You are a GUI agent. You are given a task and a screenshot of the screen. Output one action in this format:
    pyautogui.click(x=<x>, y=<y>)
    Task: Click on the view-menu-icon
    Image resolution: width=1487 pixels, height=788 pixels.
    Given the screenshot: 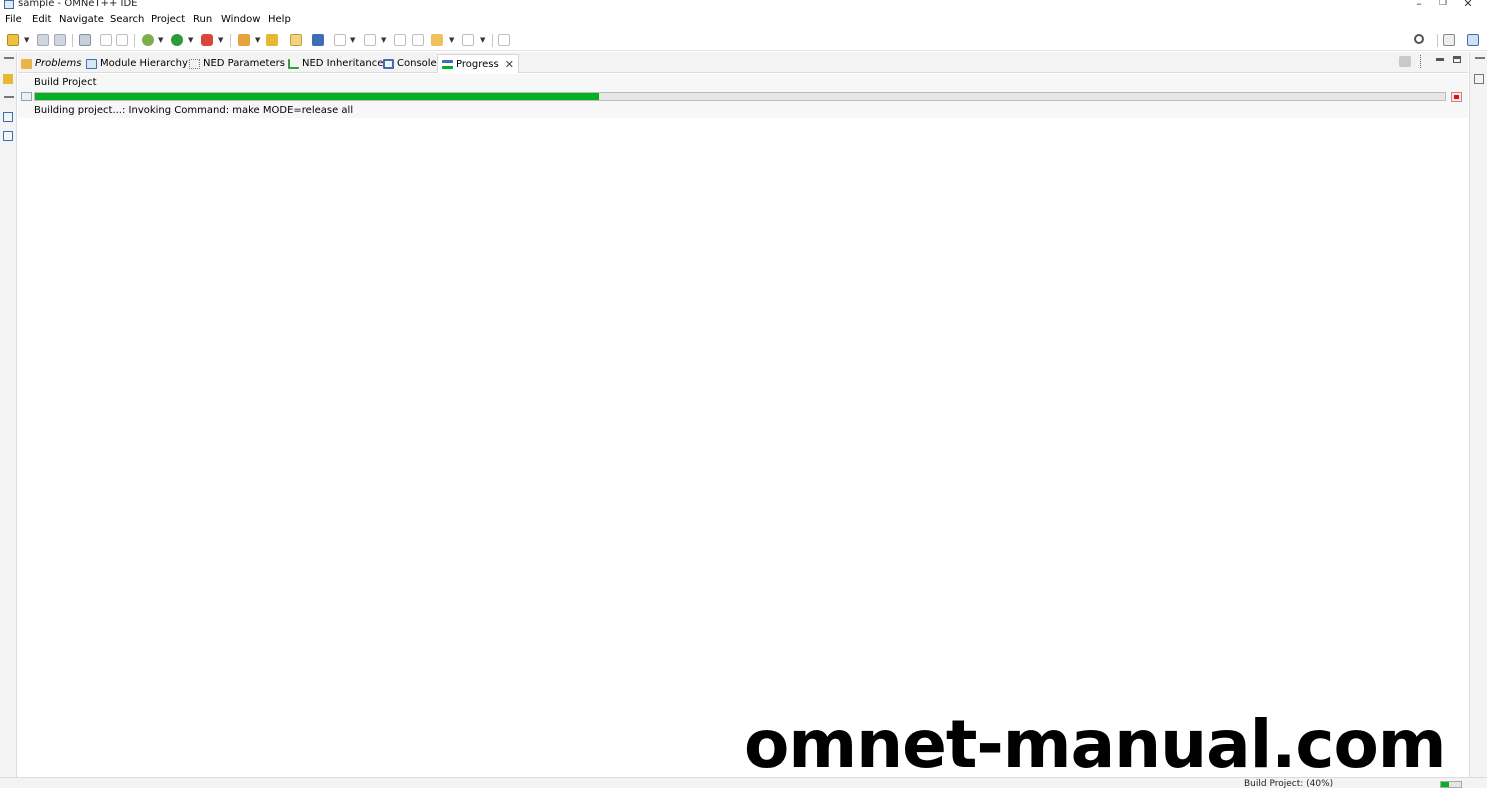 What is the action you would take?
    pyautogui.click(x=1421, y=61)
    